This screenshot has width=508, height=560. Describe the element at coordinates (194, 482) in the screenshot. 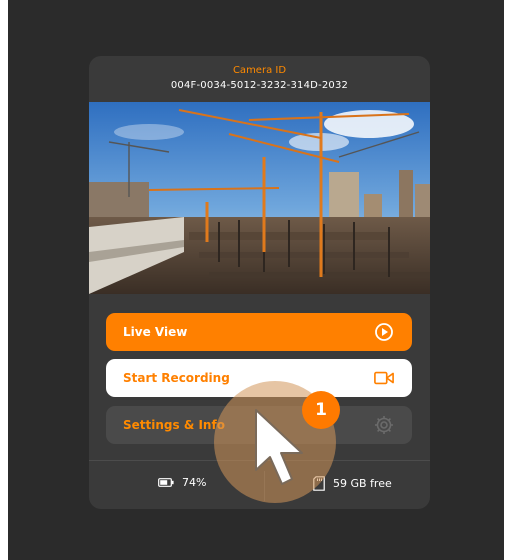

I see `battery-value: 74%` at that location.